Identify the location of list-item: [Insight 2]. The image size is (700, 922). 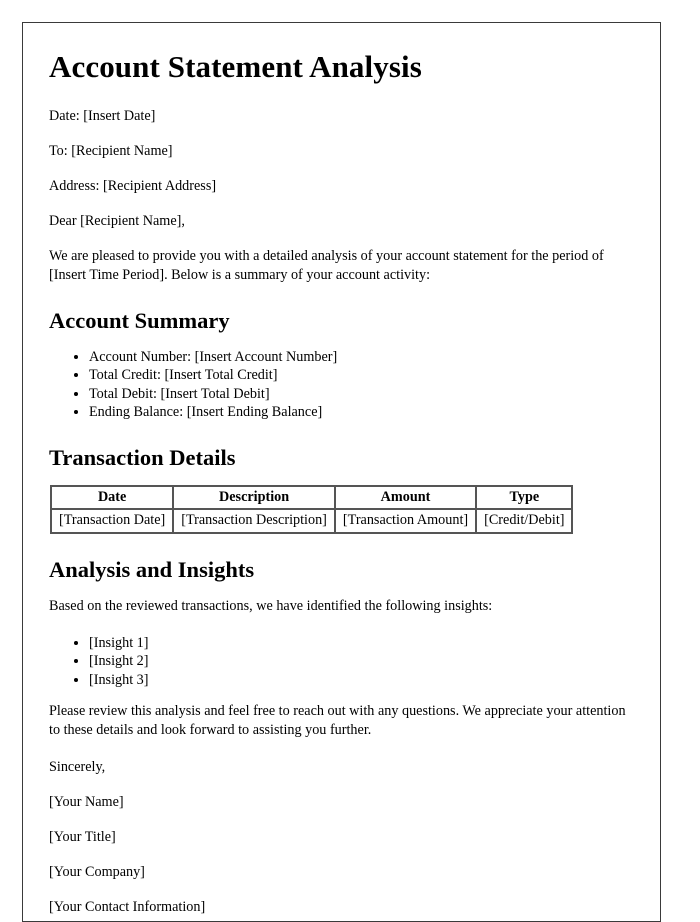
(361, 661).